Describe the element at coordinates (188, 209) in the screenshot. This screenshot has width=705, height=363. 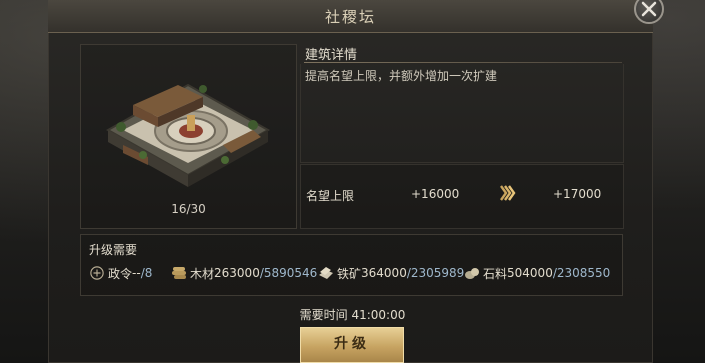
I see `building-count: 16/30` at that location.